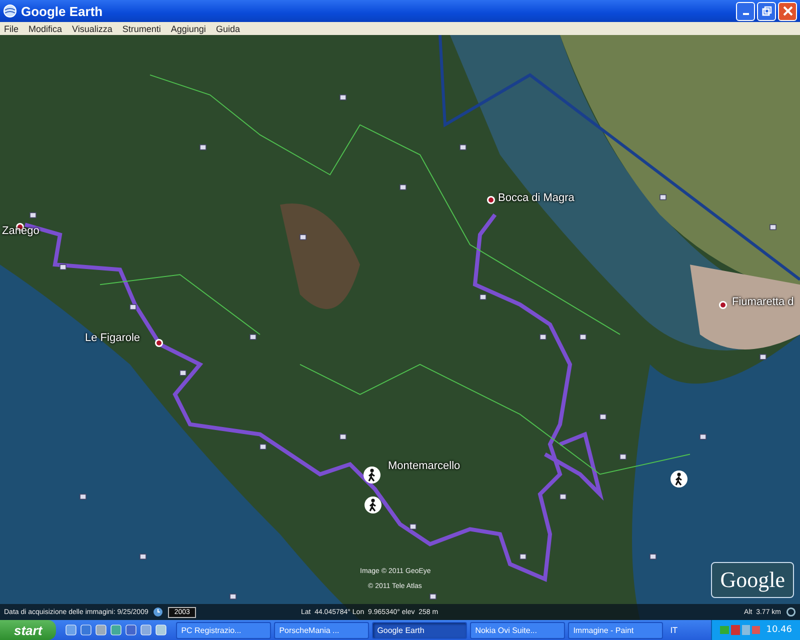 Image resolution: width=800 pixels, height=640 pixels. I want to click on menu-item: Modifica, so click(45, 29).